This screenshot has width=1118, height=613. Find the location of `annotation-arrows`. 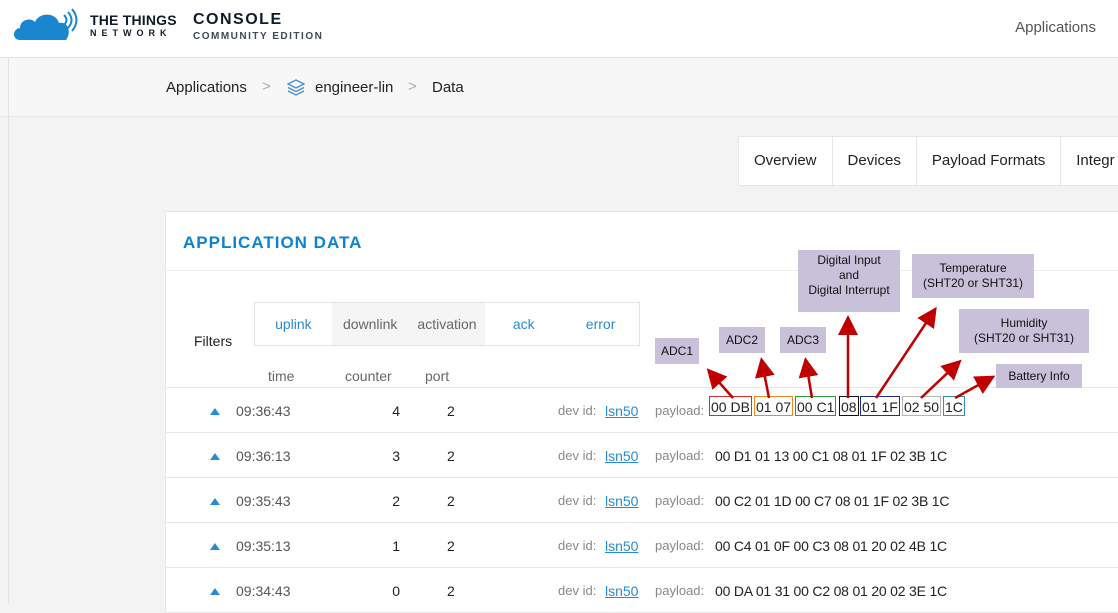

annotation-arrows is located at coordinates (851, 353).